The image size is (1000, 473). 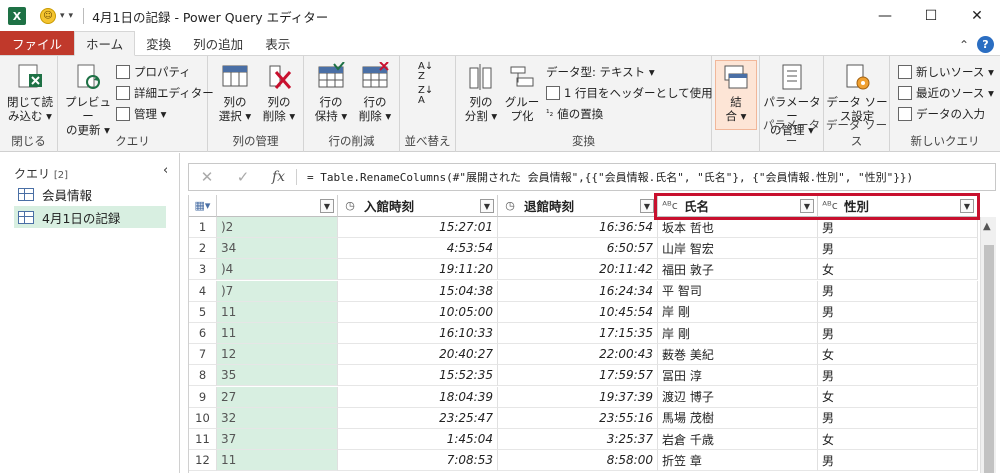 What do you see at coordinates (218, 43) in the screenshot?
I see `tab-add-column: 列の追加` at bounding box center [218, 43].